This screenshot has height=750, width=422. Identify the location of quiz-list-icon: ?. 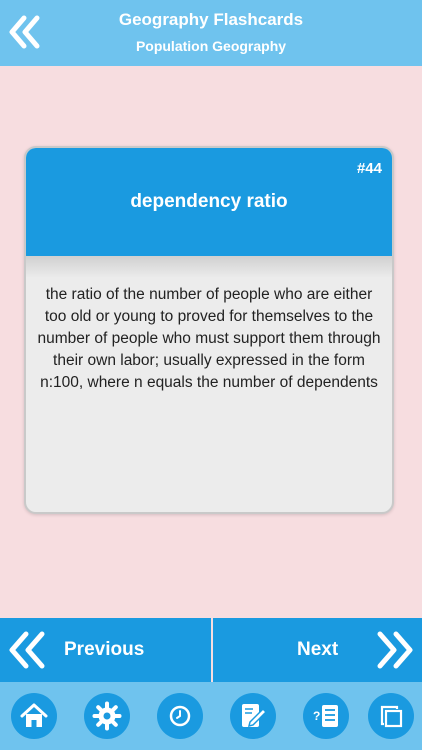
(325, 716).